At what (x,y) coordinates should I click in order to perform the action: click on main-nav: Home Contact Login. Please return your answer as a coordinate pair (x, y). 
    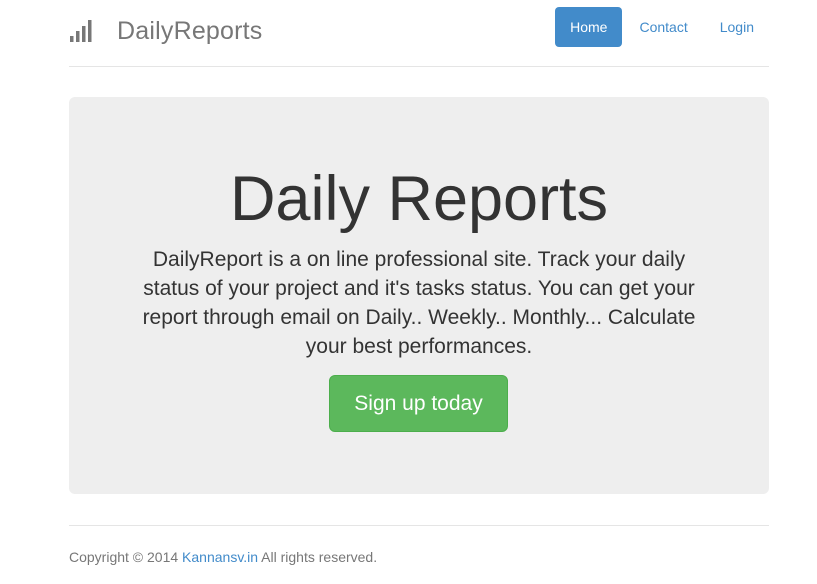
    Looking at the image, I should click on (661, 27).